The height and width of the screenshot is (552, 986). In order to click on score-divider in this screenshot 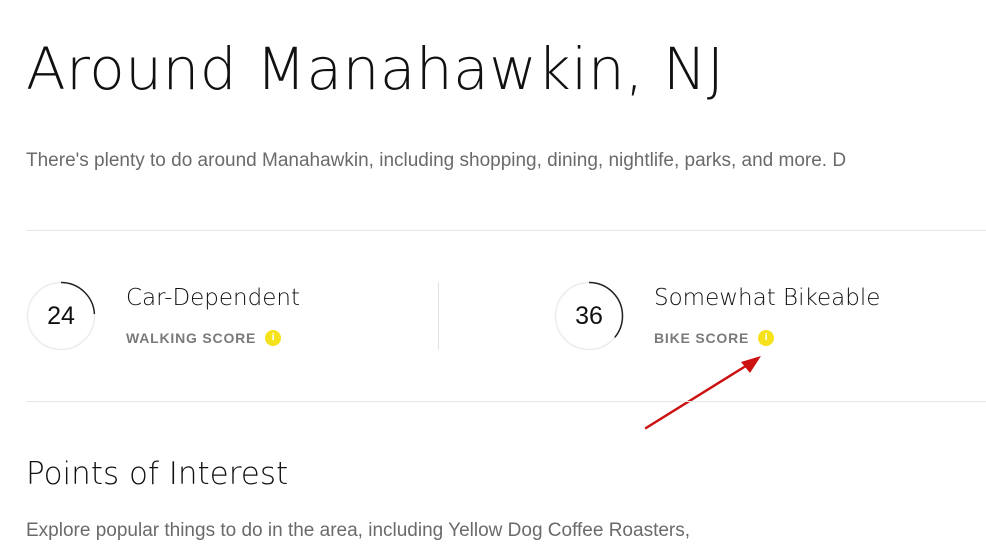, I will do `click(438, 316)`.